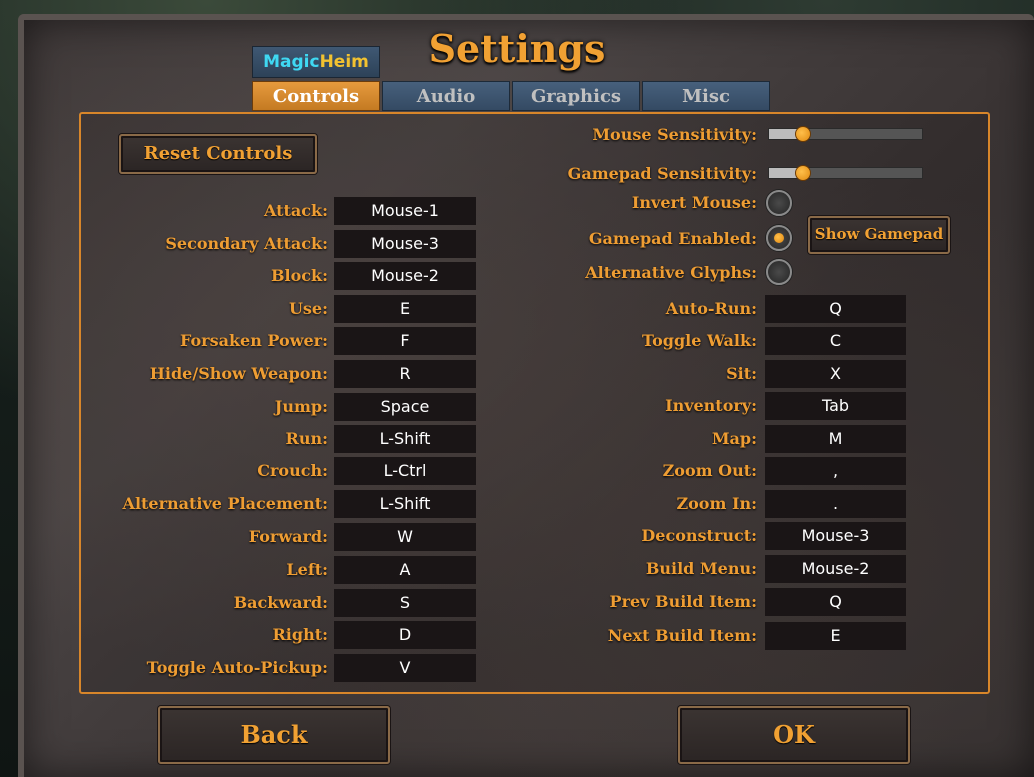 The height and width of the screenshot is (777, 1034). What do you see at coordinates (835, 406) in the screenshot?
I see `binding-key-inventory: Tab` at bounding box center [835, 406].